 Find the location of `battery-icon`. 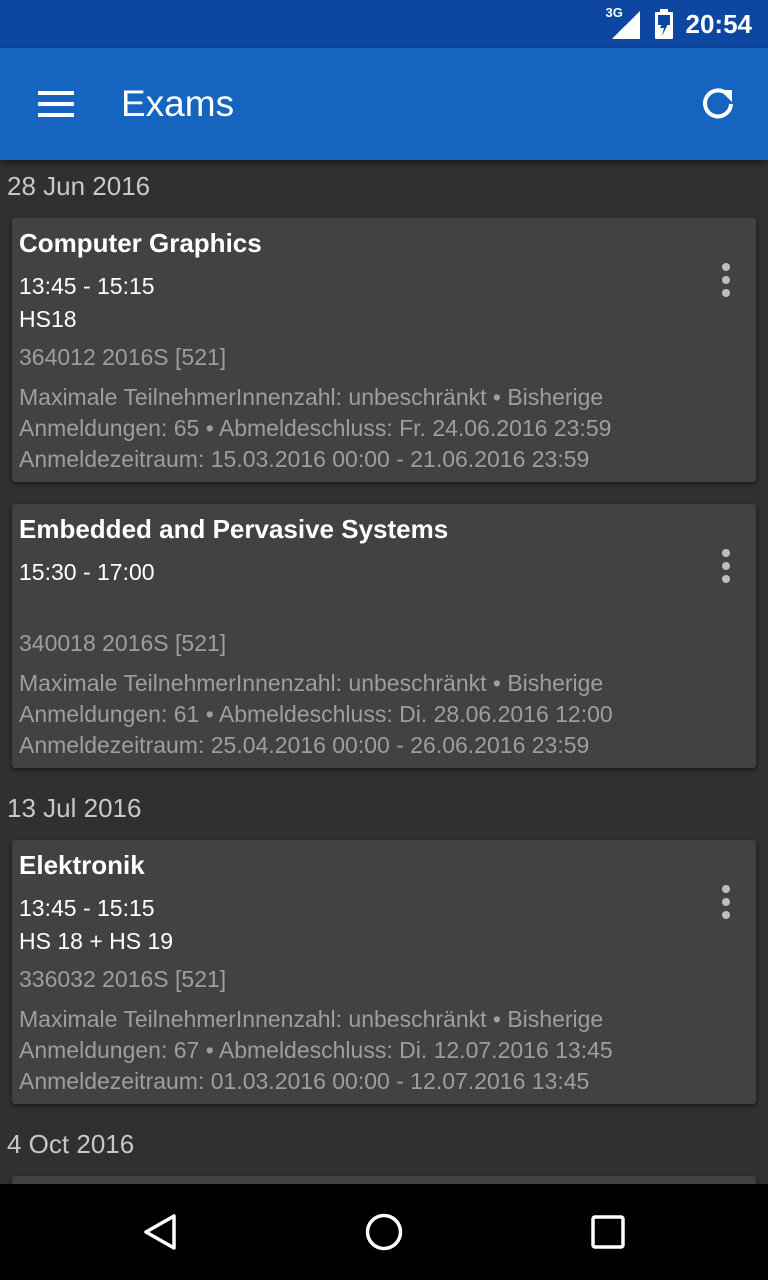

battery-icon is located at coordinates (664, 24).